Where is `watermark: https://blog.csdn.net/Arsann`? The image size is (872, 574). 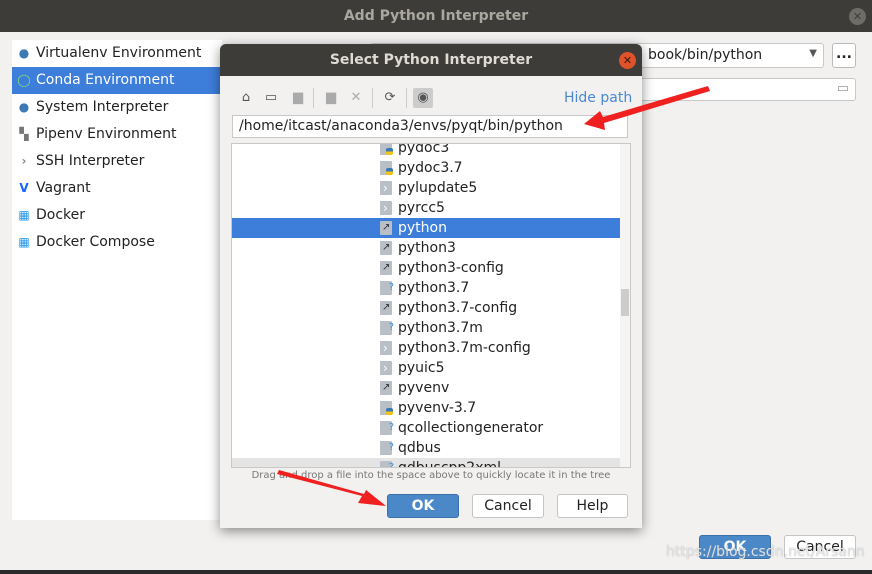 watermark: https://blog.csdn.net/Arsann is located at coordinates (765, 552).